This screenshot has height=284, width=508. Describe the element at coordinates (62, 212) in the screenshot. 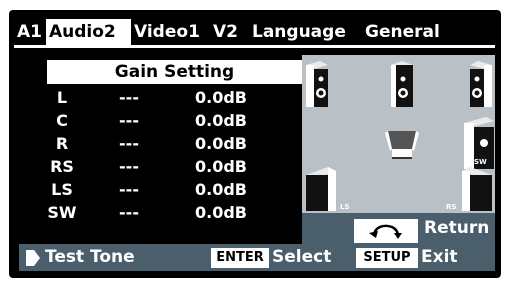

I see `channel-label: SW` at that location.